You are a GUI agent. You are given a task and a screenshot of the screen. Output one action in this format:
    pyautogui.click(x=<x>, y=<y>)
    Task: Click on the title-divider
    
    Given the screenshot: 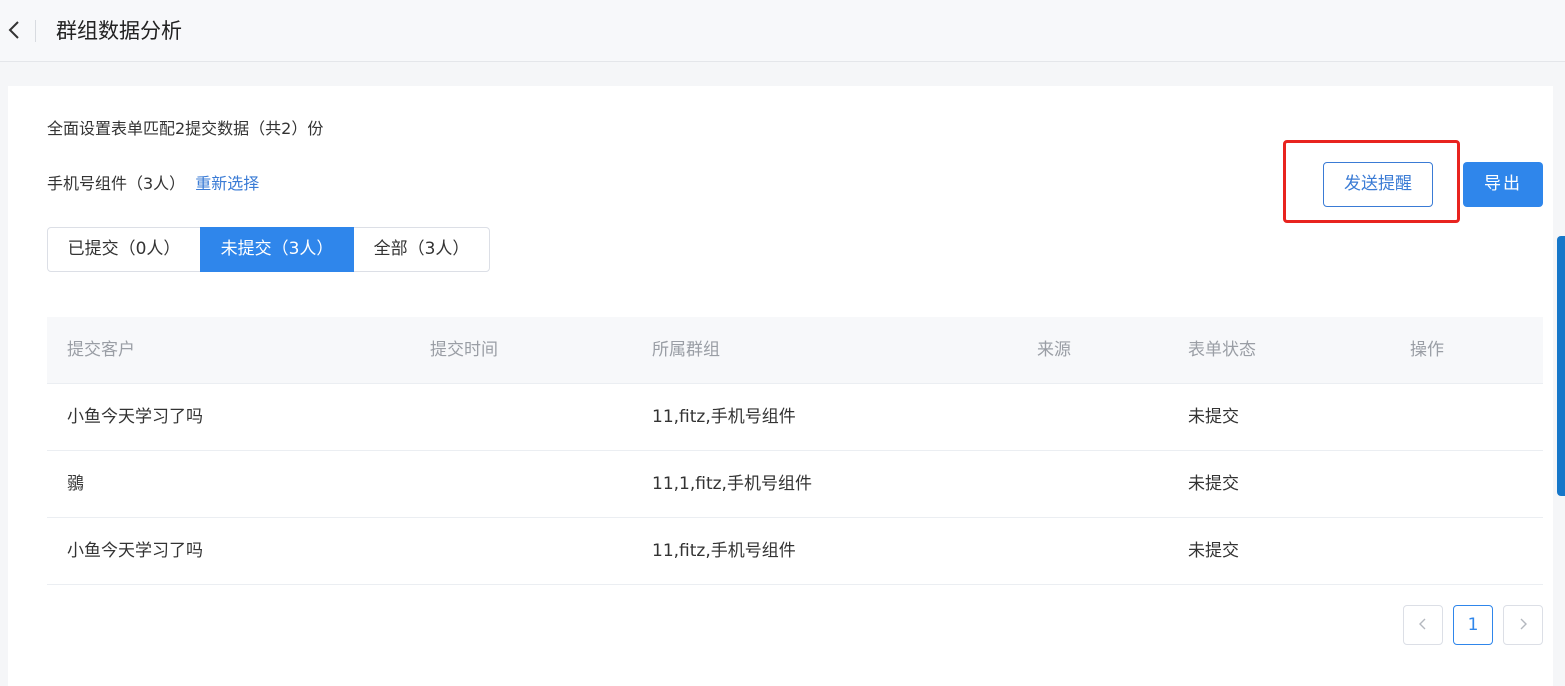 What is the action you would take?
    pyautogui.click(x=35, y=31)
    